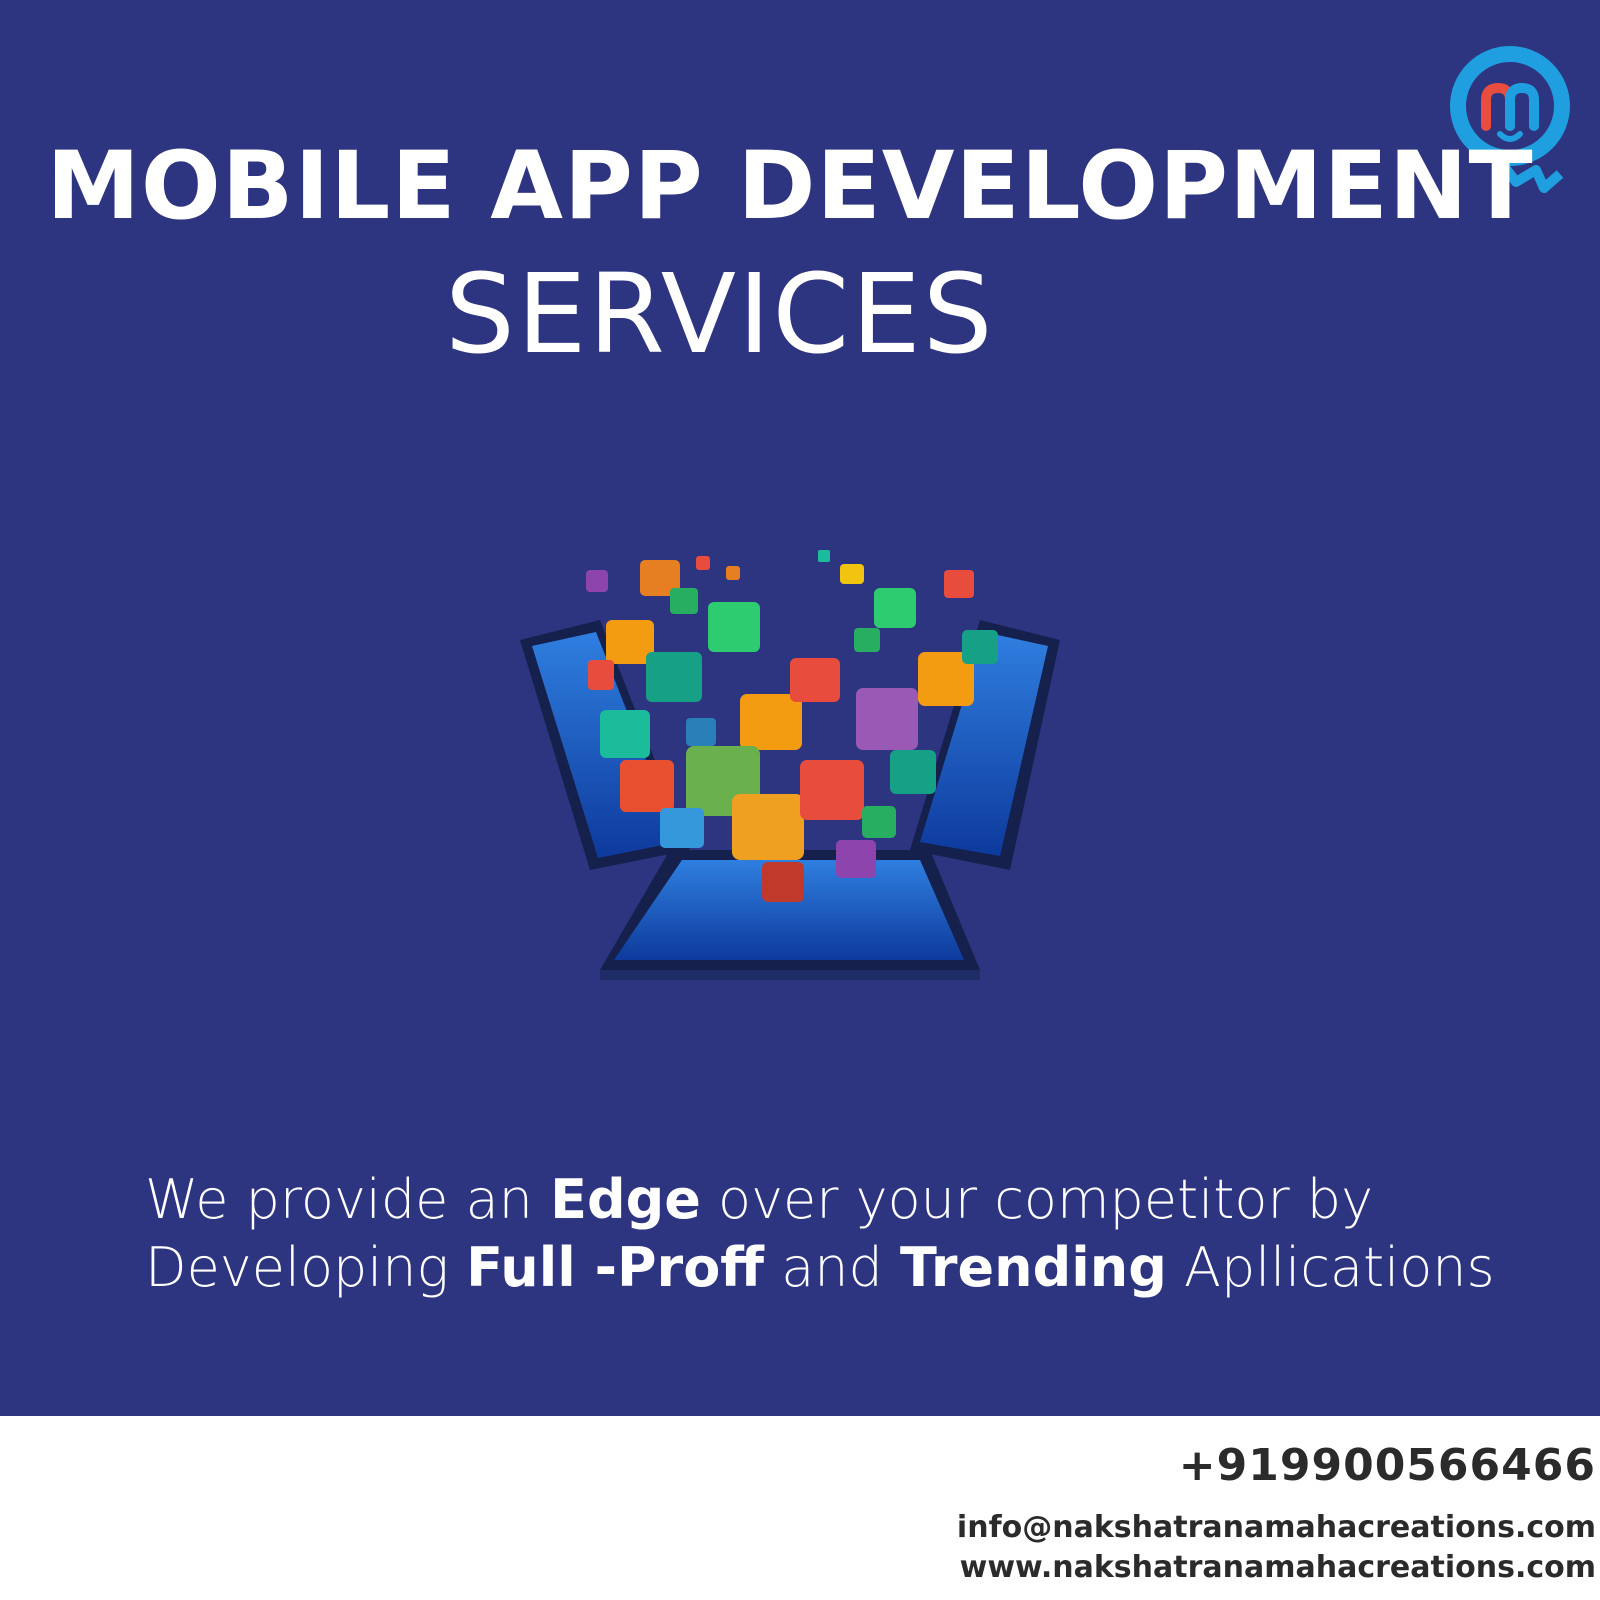 This screenshot has height=1600, width=1600. I want to click on tagline-text: and, so click(832, 1267).